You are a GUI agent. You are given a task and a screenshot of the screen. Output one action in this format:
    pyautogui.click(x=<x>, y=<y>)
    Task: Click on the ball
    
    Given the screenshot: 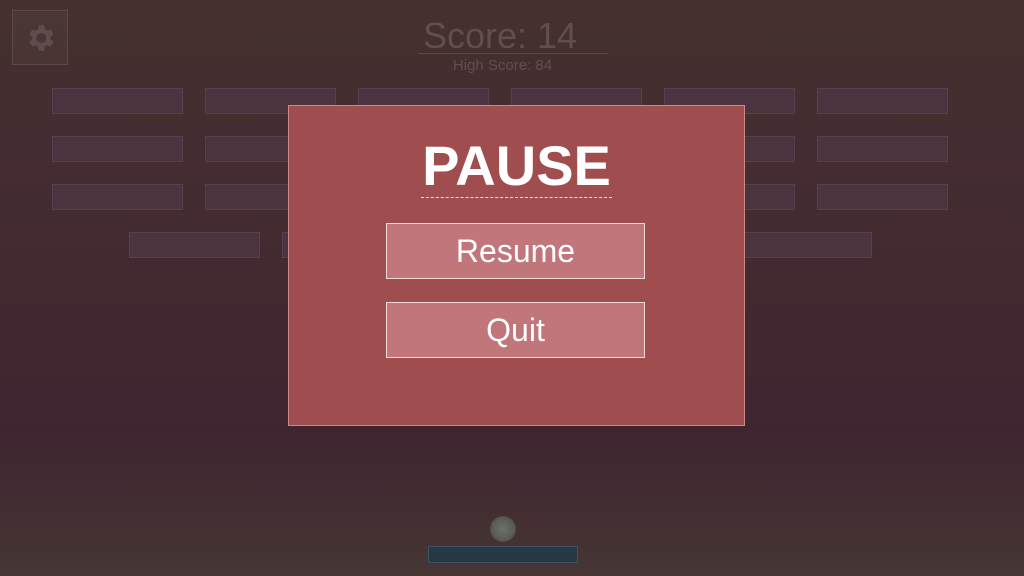 What is the action you would take?
    pyautogui.click(x=503, y=529)
    